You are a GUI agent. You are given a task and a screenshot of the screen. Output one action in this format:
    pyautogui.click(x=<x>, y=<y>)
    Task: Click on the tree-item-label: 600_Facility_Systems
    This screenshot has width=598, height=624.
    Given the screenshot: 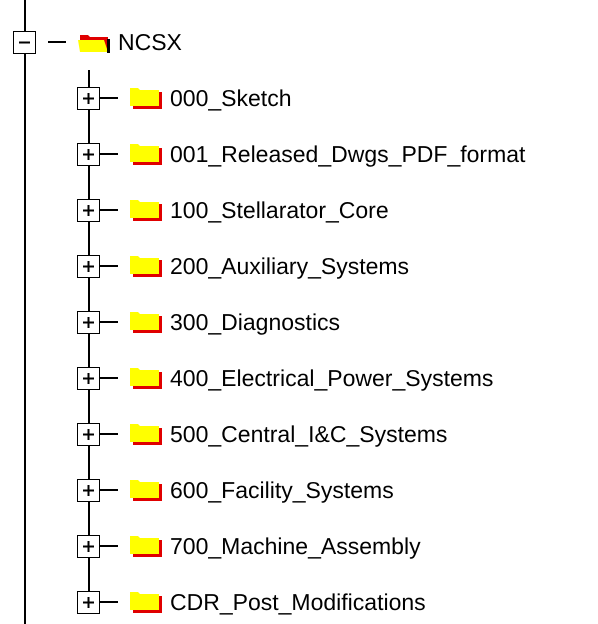 What is the action you would take?
    pyautogui.click(x=282, y=490)
    